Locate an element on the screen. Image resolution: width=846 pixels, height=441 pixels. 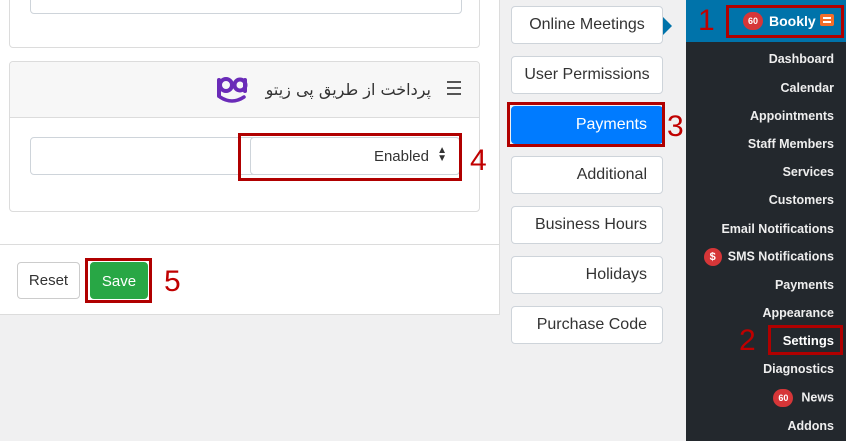
sidebar-item-settings: Settings is located at coordinates (808, 340).